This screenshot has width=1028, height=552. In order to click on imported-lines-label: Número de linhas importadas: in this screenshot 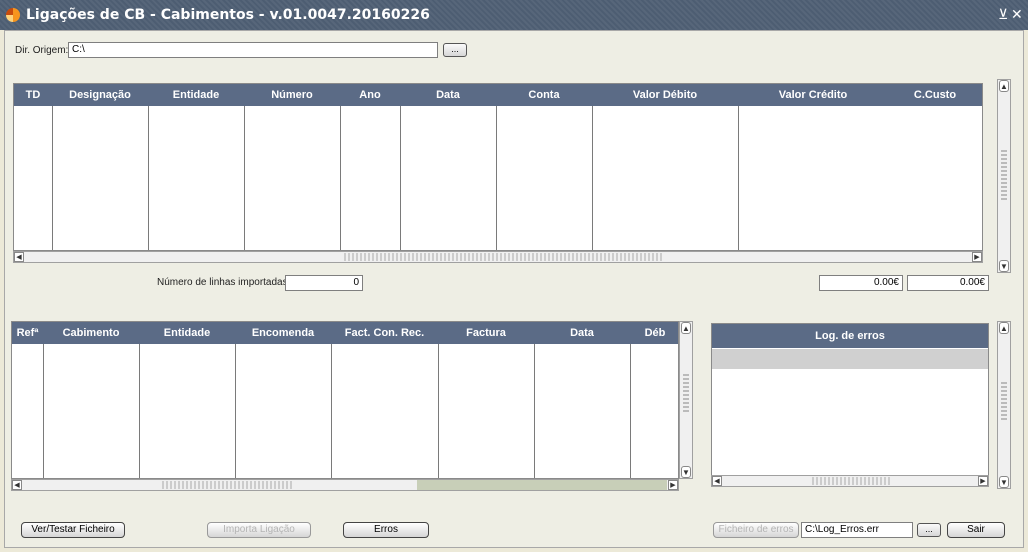, I will do `click(224, 282)`.